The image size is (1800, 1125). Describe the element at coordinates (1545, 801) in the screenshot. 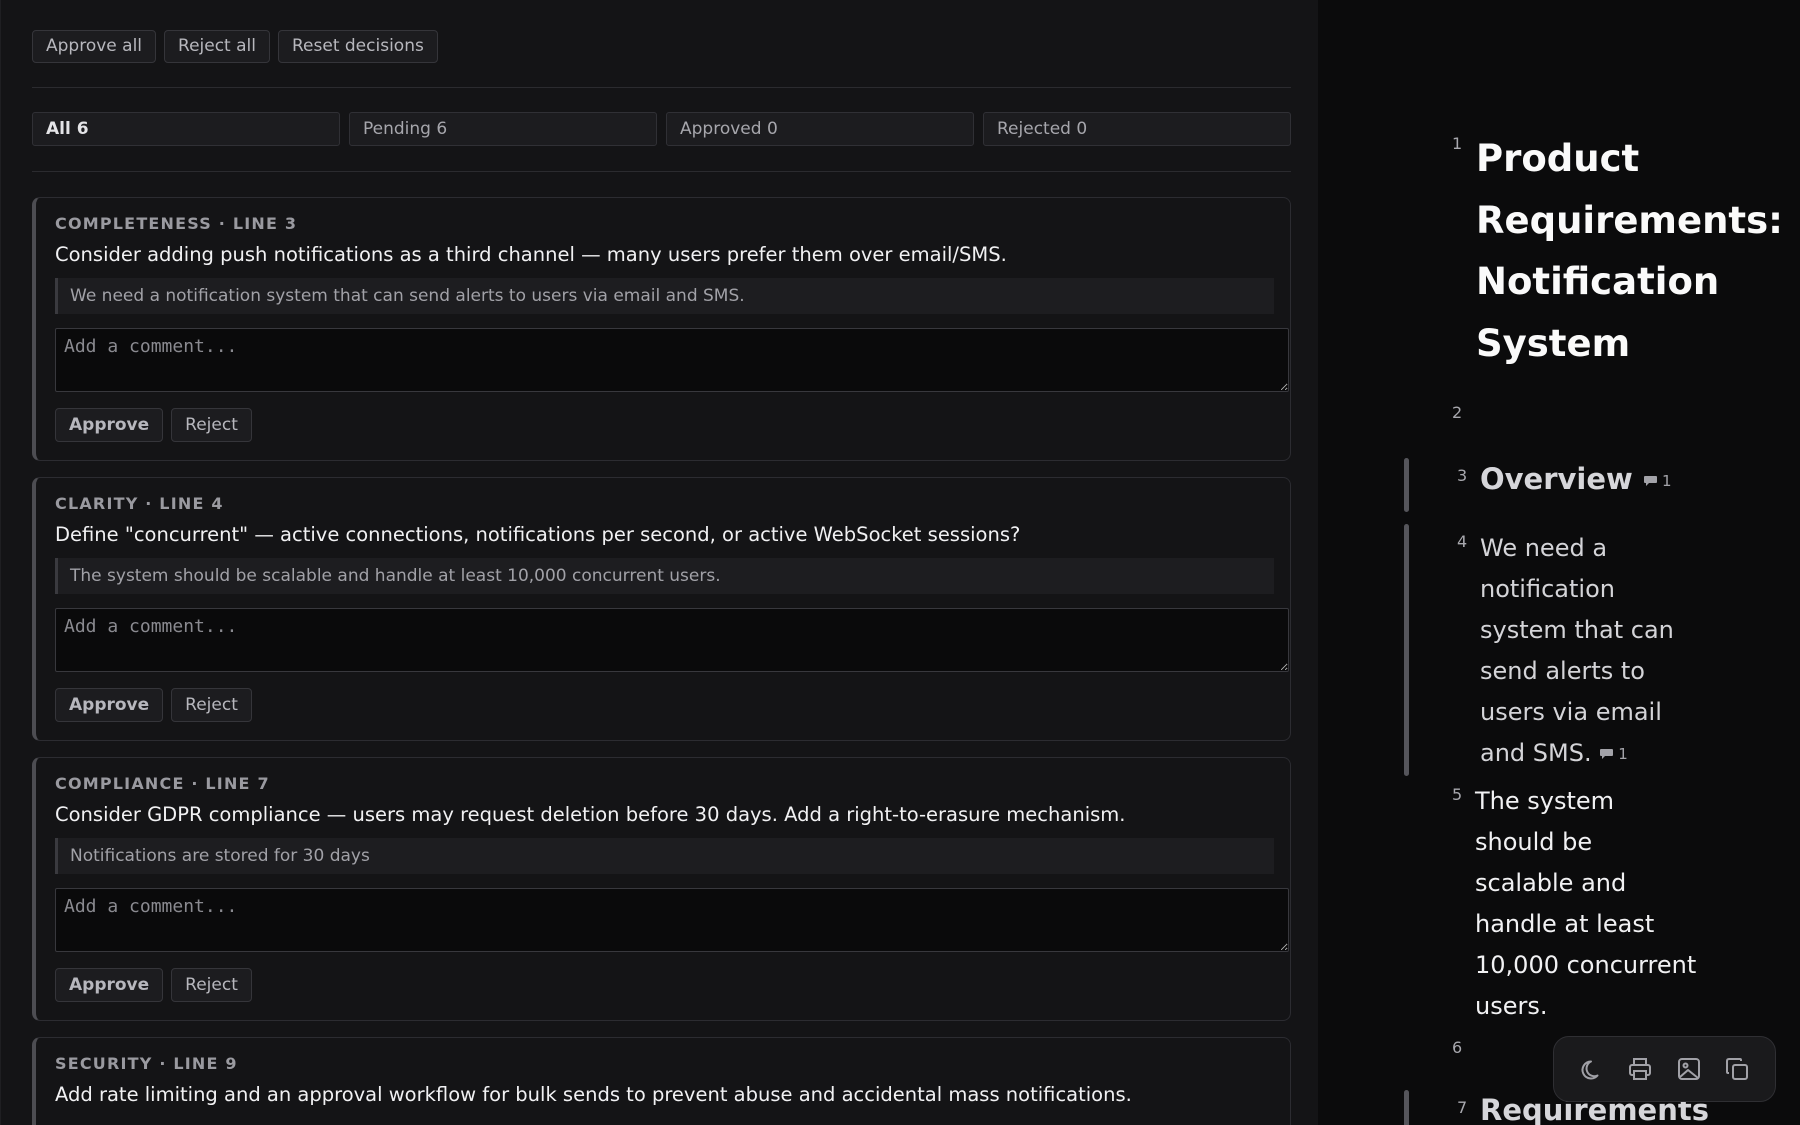

I see `text-line: The system` at that location.